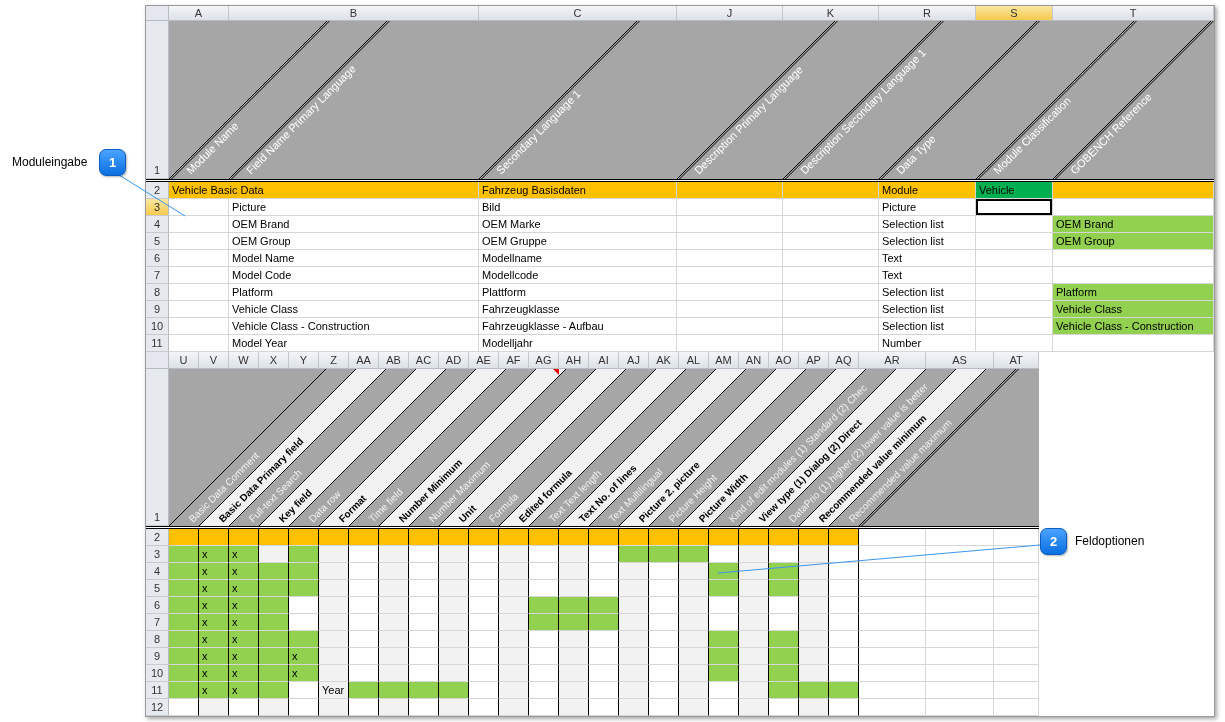 The image size is (1225, 722). I want to click on column-header: AG, so click(544, 360).